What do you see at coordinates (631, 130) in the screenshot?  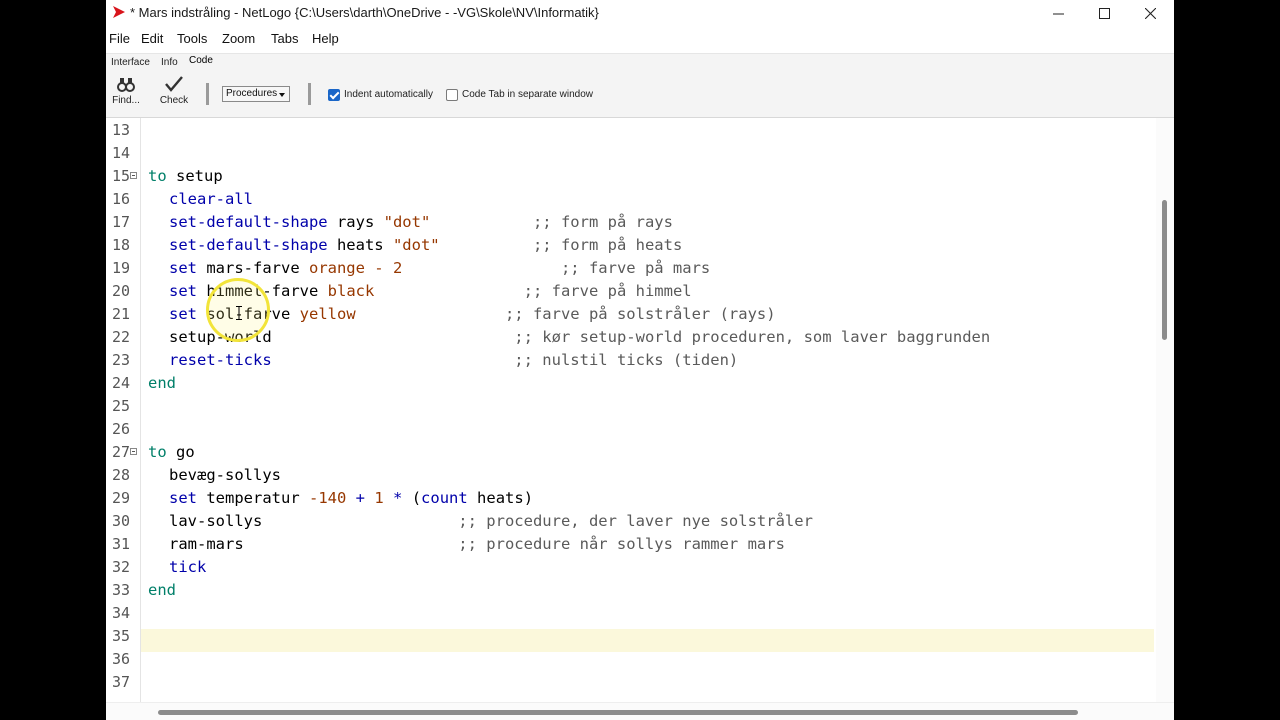 I see `code-line: 13` at bounding box center [631, 130].